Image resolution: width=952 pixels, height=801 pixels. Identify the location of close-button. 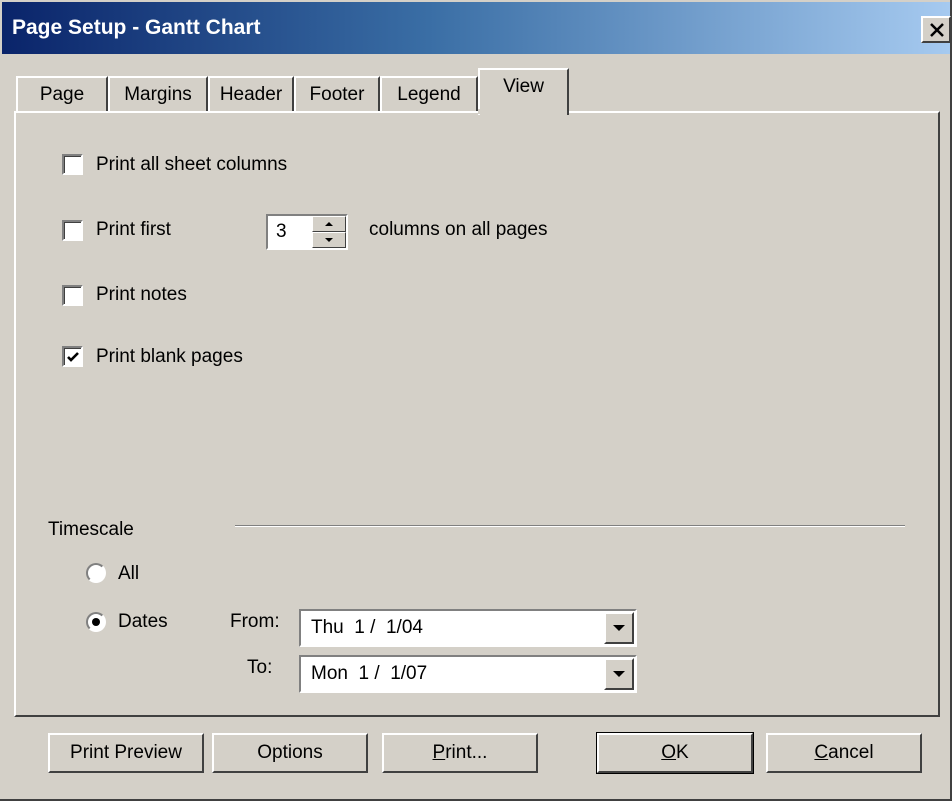
(936, 29).